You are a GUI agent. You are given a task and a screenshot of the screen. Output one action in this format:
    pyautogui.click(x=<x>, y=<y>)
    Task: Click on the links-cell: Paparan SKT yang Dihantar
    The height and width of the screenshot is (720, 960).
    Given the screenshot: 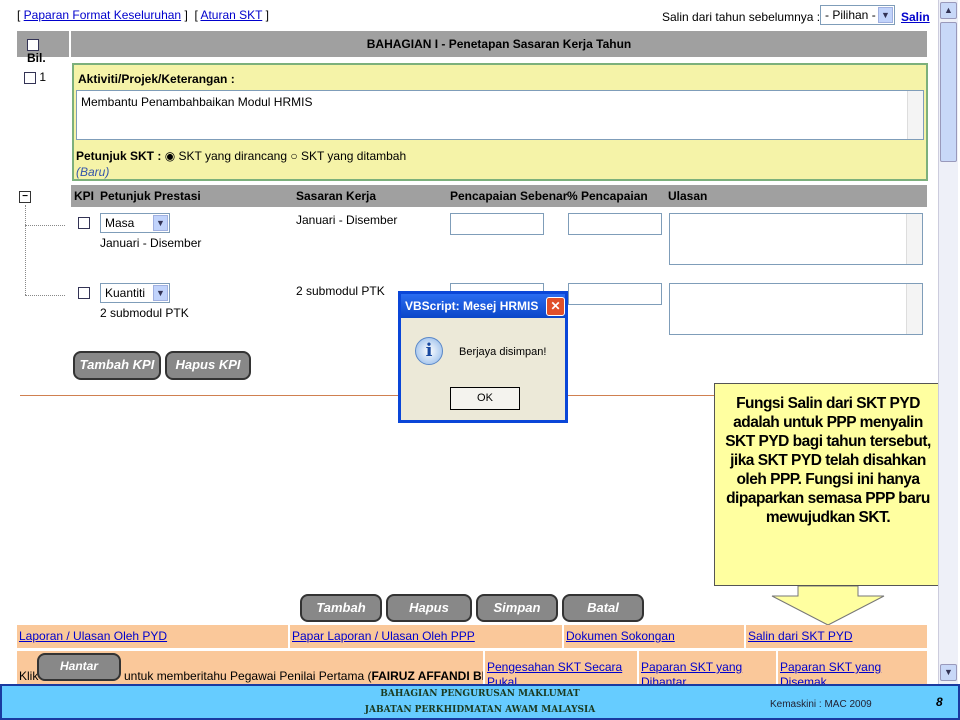 What is the action you would take?
    pyautogui.click(x=707, y=667)
    